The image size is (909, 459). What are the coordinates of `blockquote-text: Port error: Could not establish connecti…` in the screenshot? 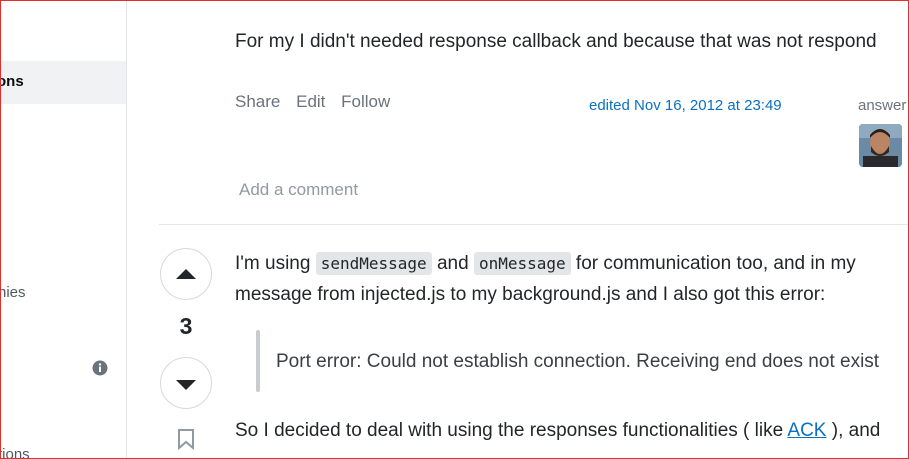 It's located at (578, 361).